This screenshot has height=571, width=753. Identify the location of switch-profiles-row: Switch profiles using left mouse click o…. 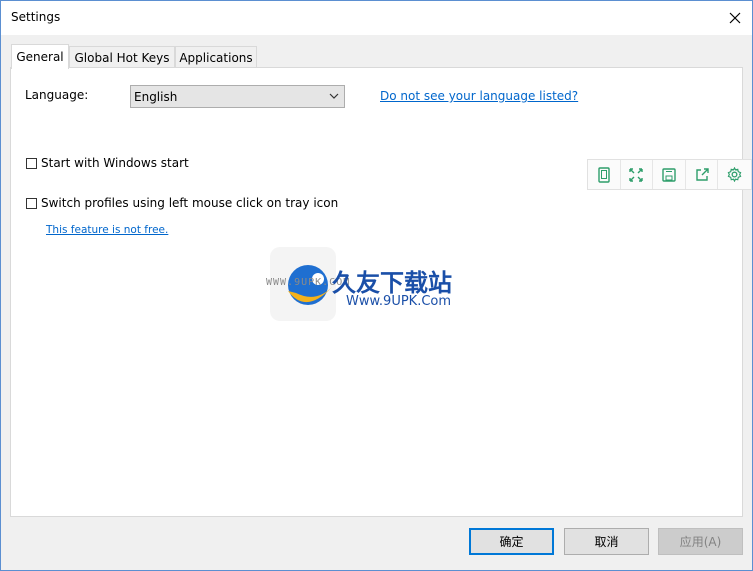
(182, 203).